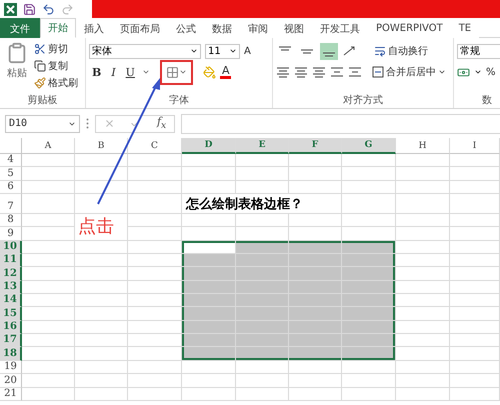  What do you see at coordinates (56, 49) in the screenshot?
I see `clipboard-button: 剪切` at bounding box center [56, 49].